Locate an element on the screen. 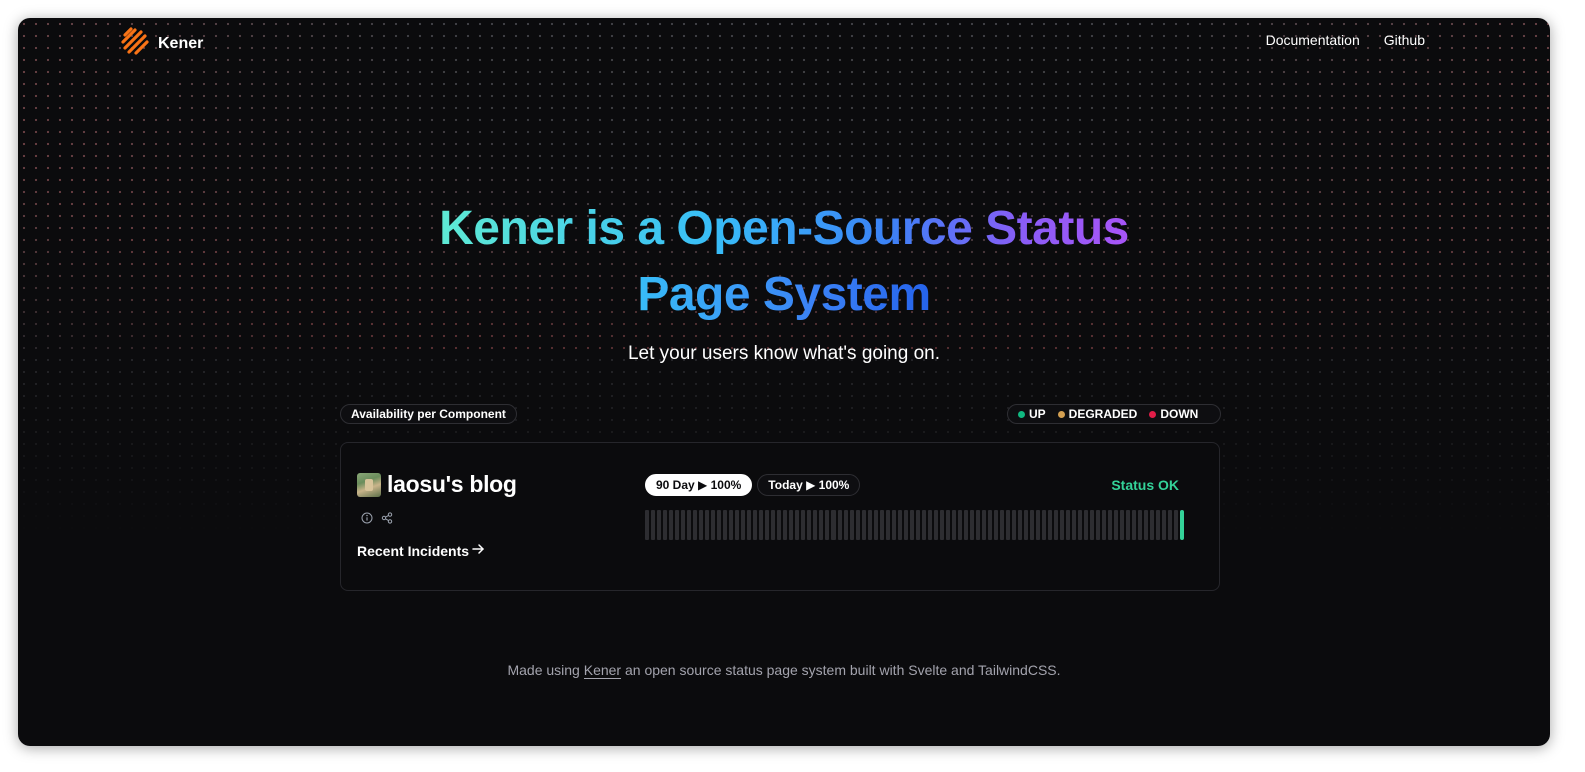 This screenshot has width=1585, height=772. tab-90-day: 90 Day ▶ 100% is located at coordinates (699, 485).